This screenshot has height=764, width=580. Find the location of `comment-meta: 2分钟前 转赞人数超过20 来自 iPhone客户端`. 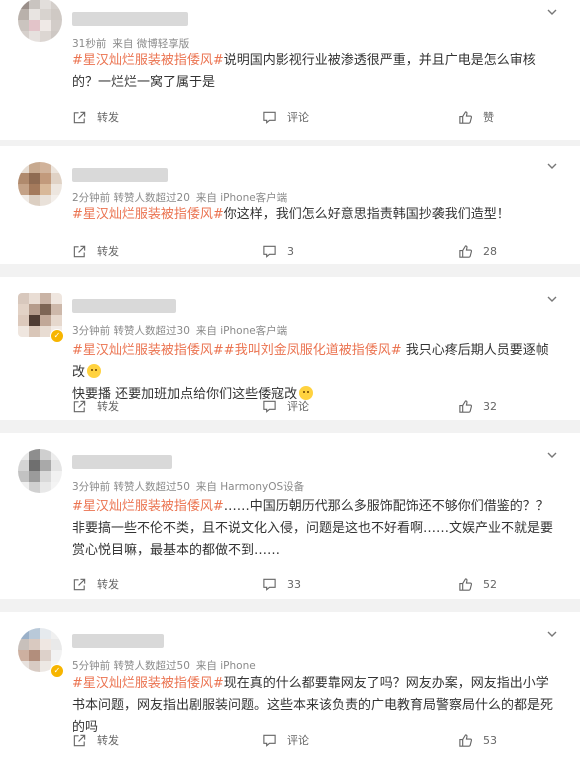

comment-meta: 2分钟前 转赞人数超过20 来自 iPhone客户端 is located at coordinates (179, 197).